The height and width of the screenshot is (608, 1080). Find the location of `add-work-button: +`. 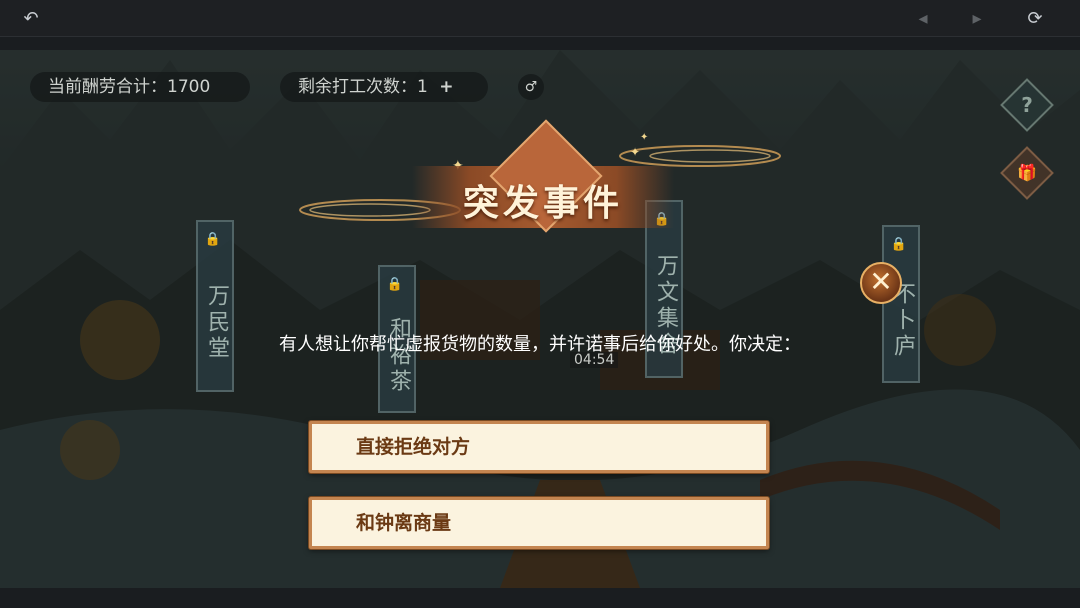

add-work-button: + is located at coordinates (446, 87).